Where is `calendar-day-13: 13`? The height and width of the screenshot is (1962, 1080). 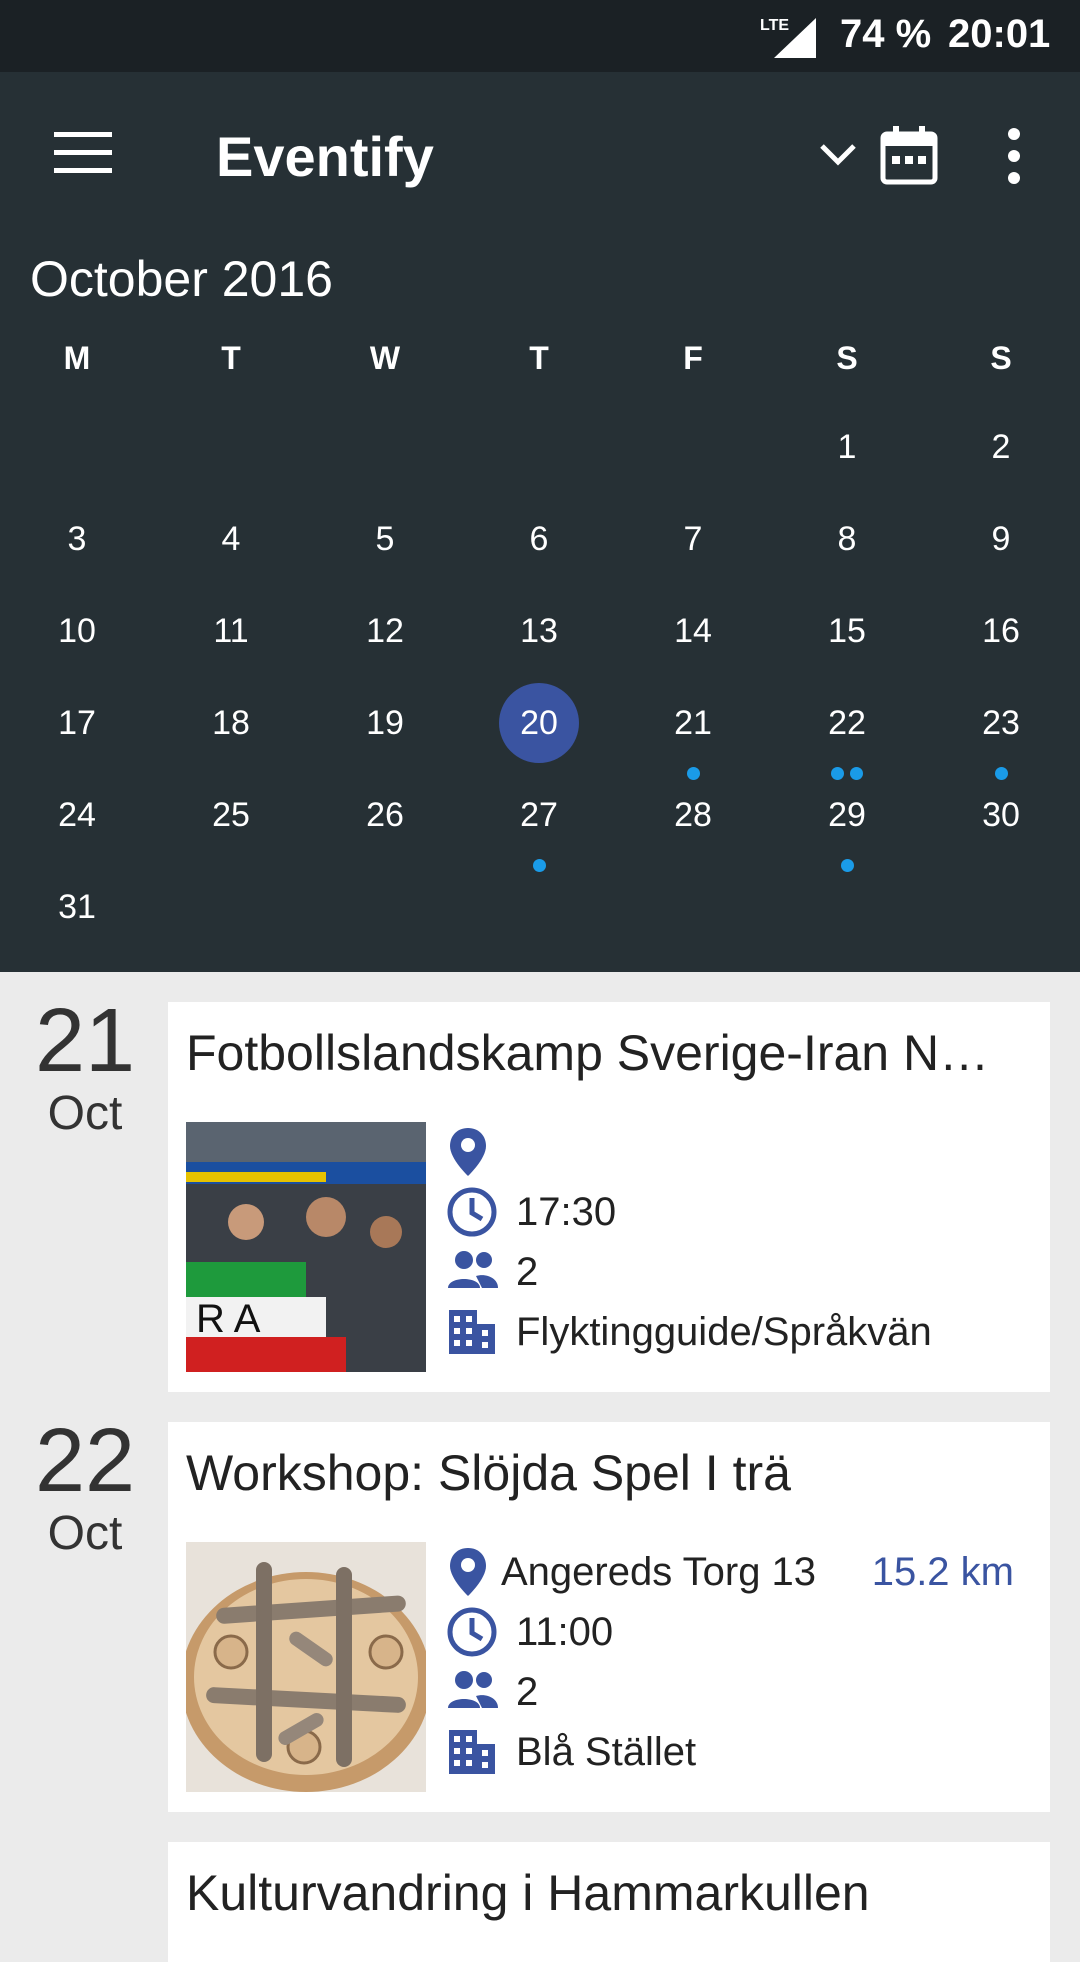
calendar-day-13: 13 is located at coordinates (539, 637).